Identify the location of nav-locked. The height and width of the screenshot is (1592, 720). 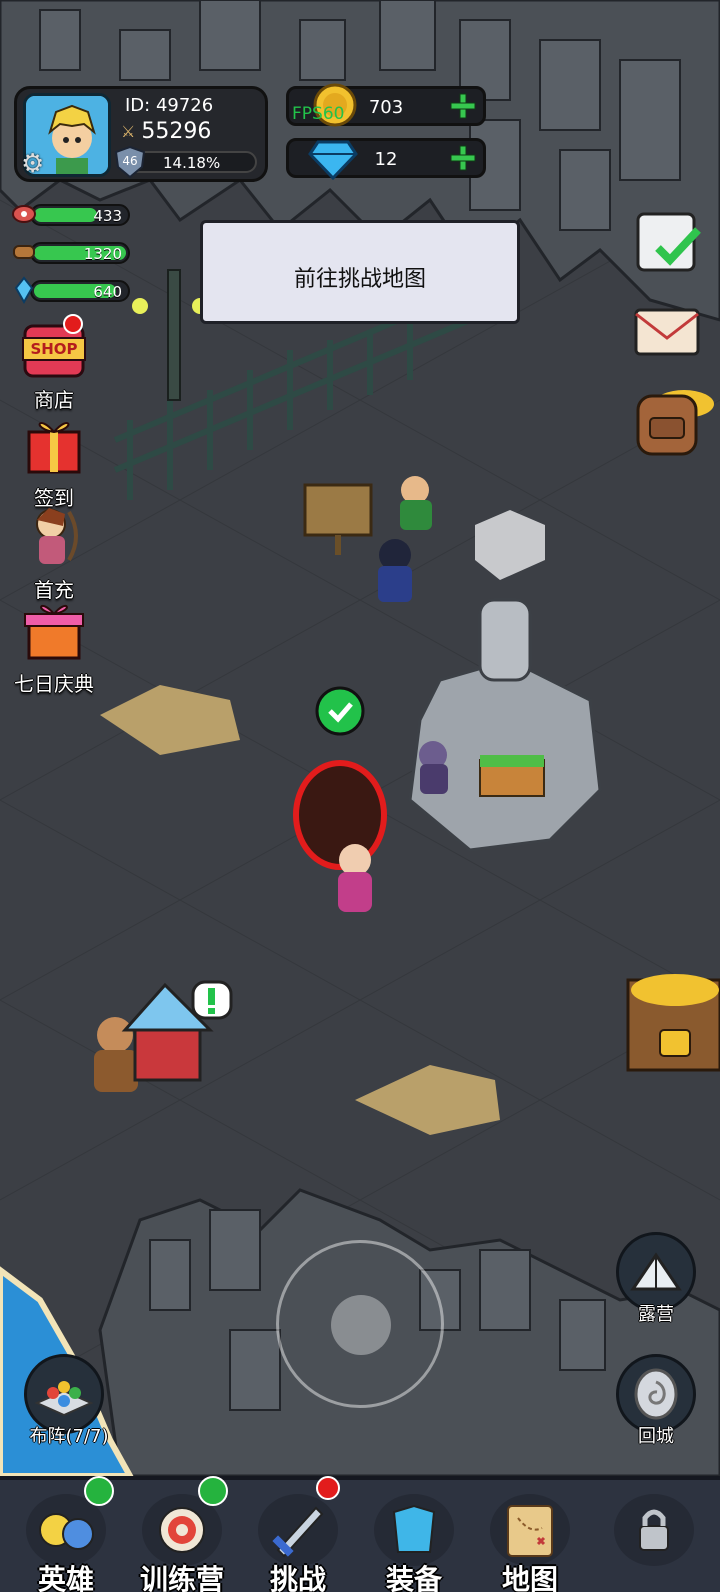
(654, 1536).